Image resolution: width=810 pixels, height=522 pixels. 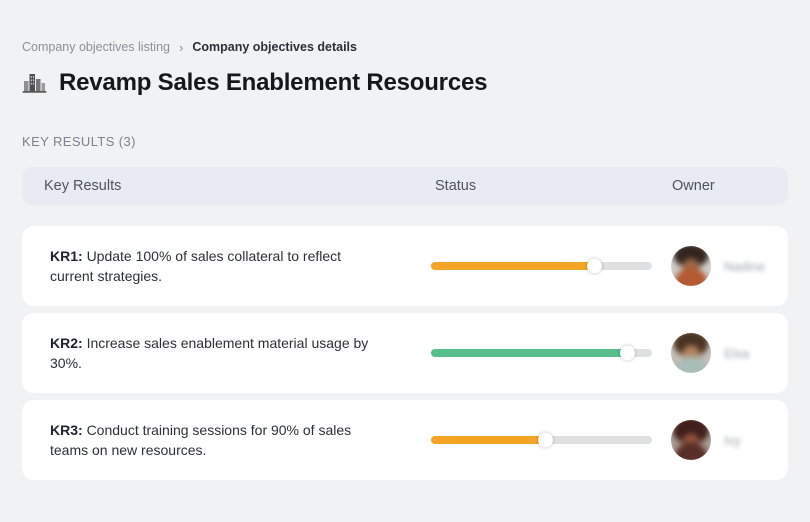 What do you see at coordinates (79, 141) in the screenshot?
I see `key-results-count-label: KEY RESULTS (3)` at bounding box center [79, 141].